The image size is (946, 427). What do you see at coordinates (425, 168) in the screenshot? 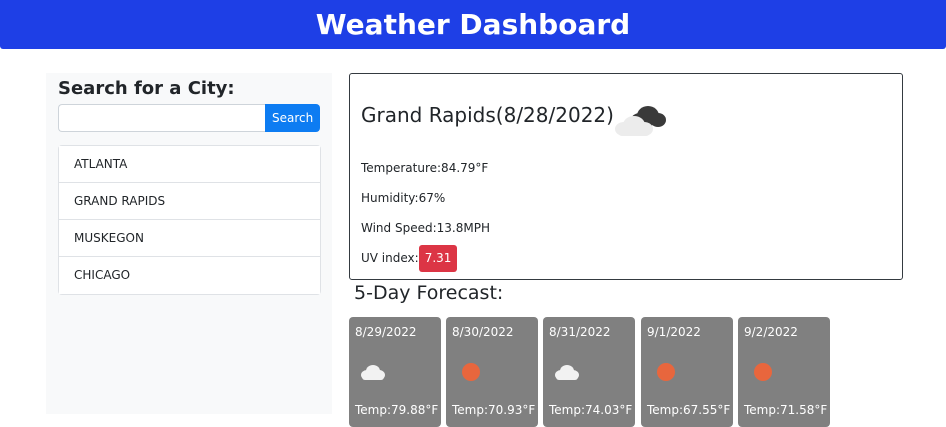
I see `temperature-text: Temperature:84.79°F` at bounding box center [425, 168].